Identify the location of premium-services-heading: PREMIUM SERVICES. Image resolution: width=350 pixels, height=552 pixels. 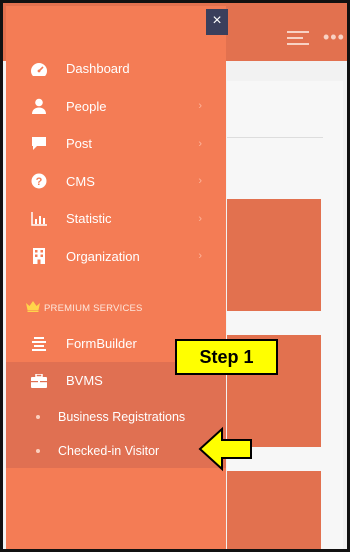
(84, 308).